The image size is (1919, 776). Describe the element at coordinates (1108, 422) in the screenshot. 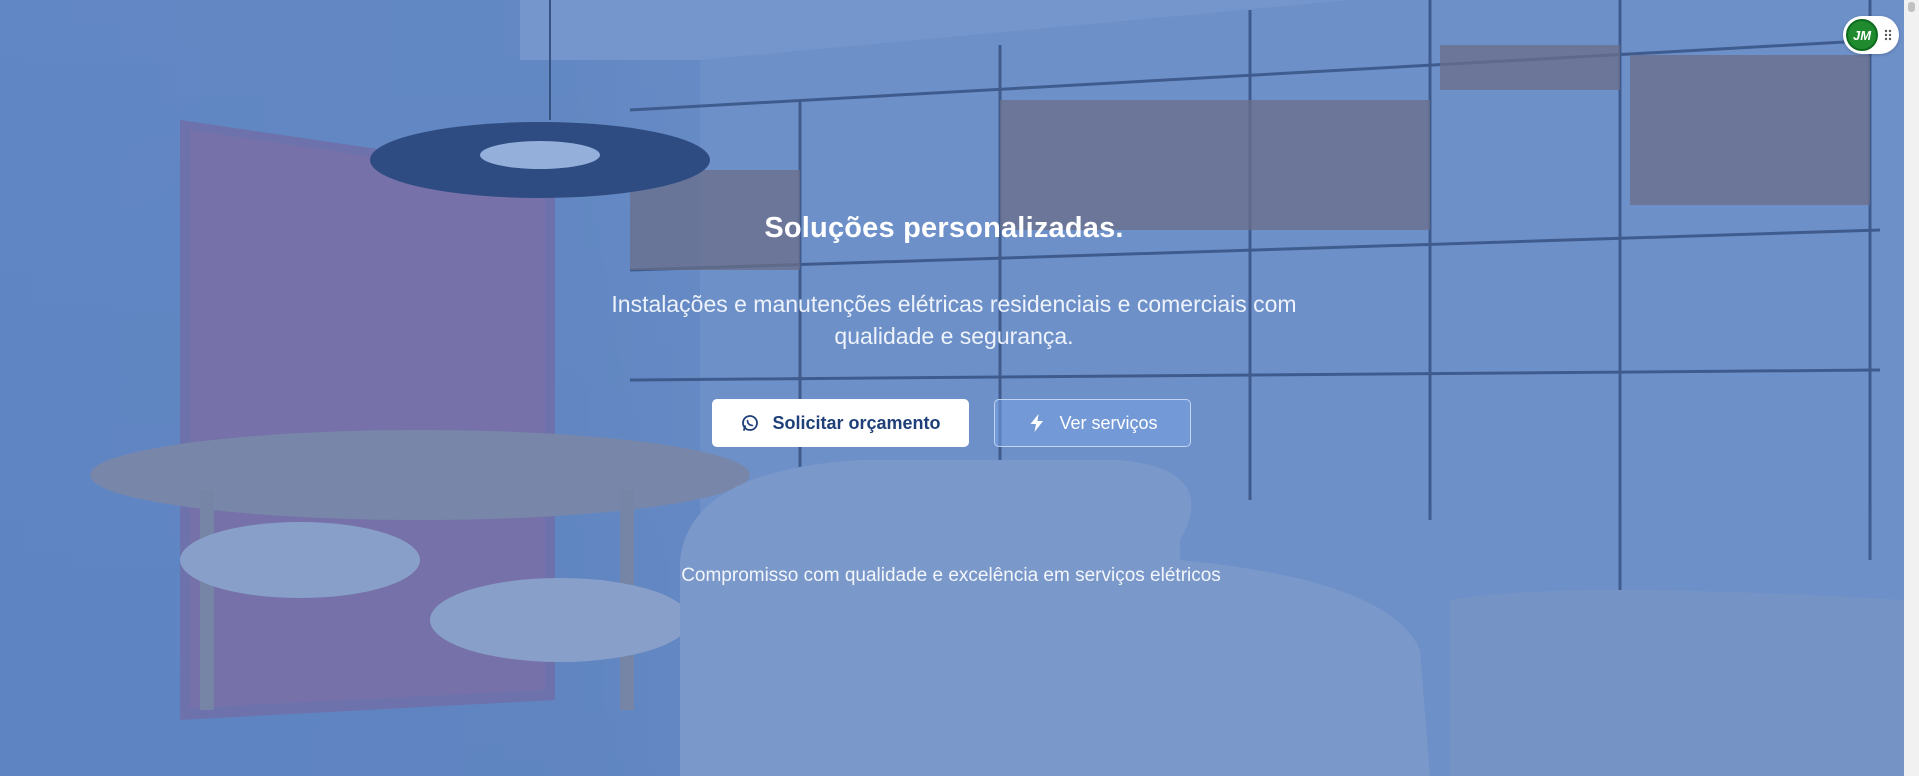

I see `view-services-label: Ver serviços` at that location.